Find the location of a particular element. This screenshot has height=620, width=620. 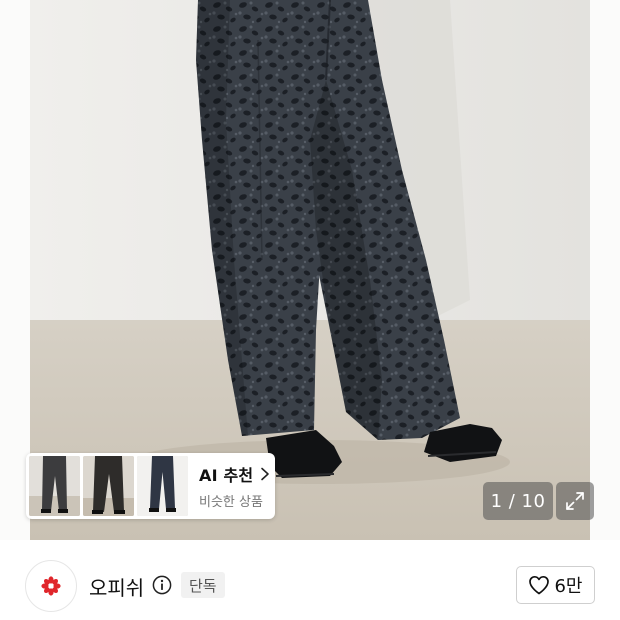

expand-button is located at coordinates (575, 501).